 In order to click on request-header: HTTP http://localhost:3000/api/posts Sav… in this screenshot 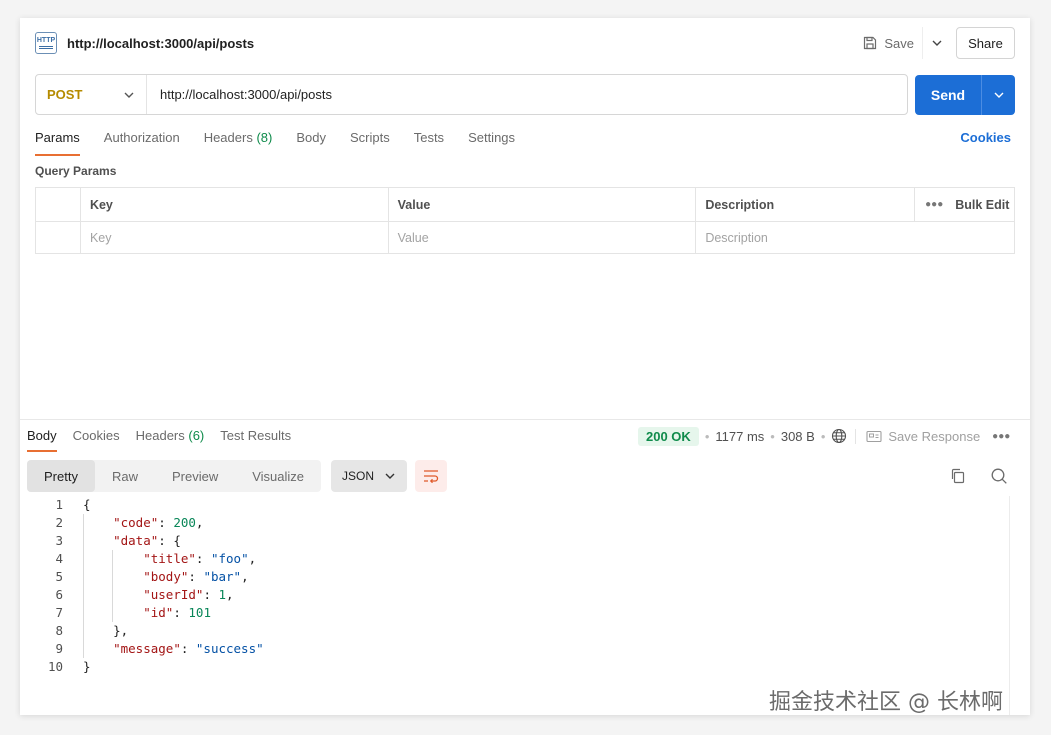, I will do `click(525, 43)`.